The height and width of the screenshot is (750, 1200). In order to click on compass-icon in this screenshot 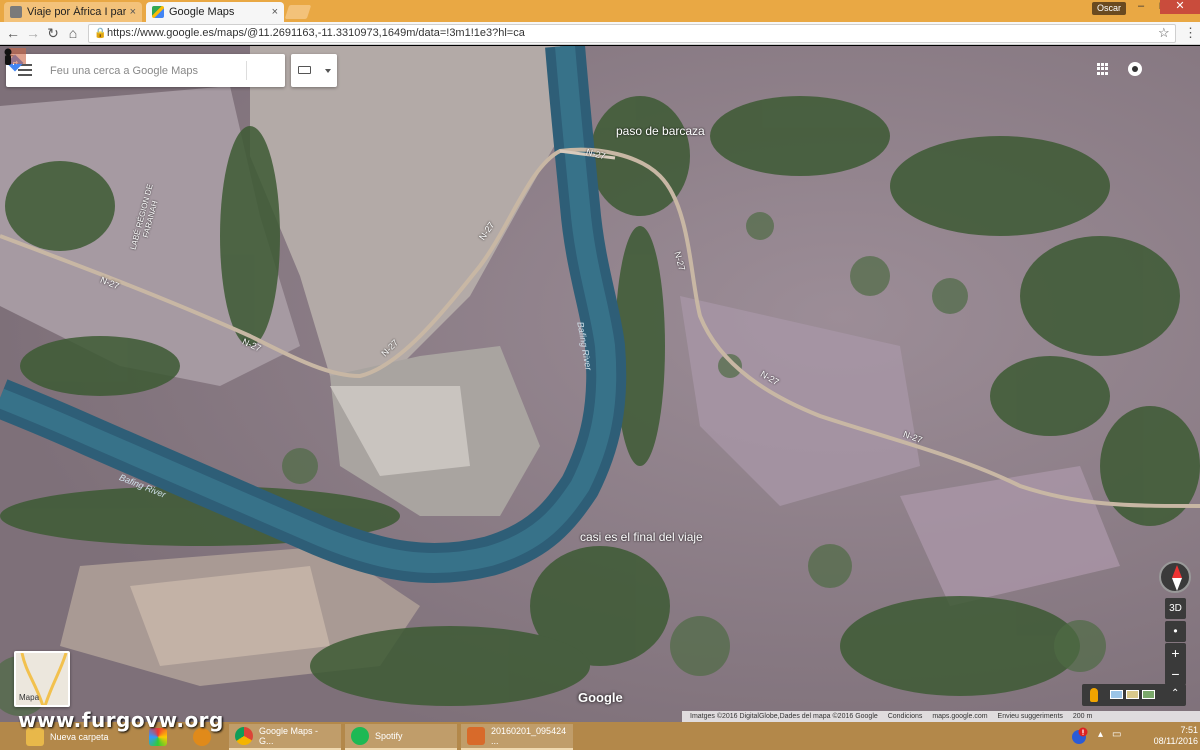, I will do `click(1175, 577)`.